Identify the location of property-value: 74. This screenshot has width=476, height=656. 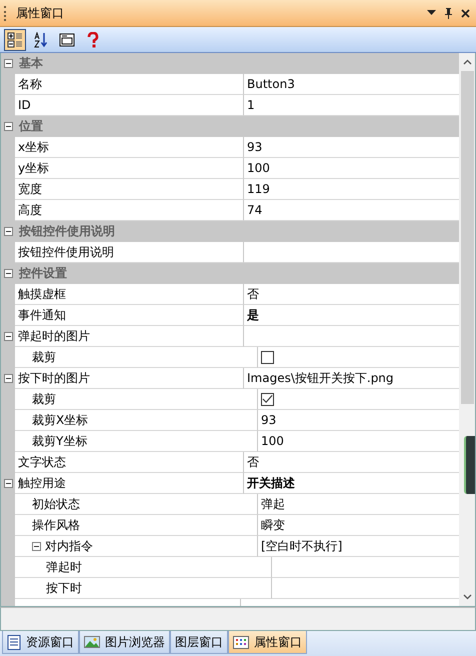
(254, 210).